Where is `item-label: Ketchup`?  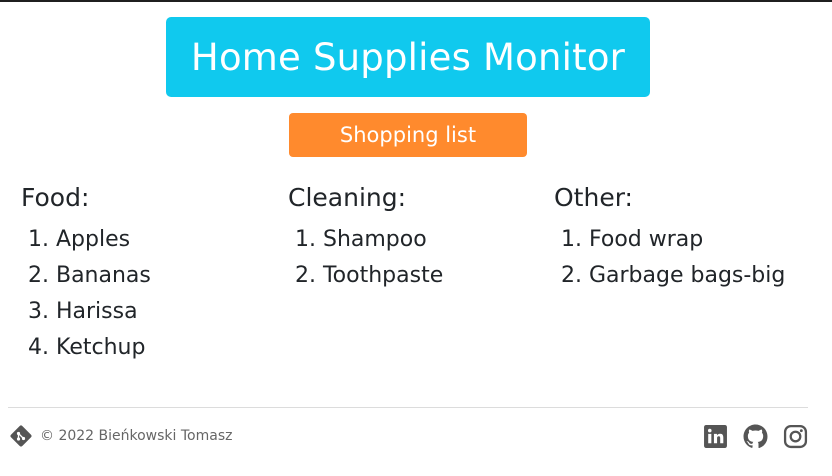
item-label: Ketchup is located at coordinates (100, 347).